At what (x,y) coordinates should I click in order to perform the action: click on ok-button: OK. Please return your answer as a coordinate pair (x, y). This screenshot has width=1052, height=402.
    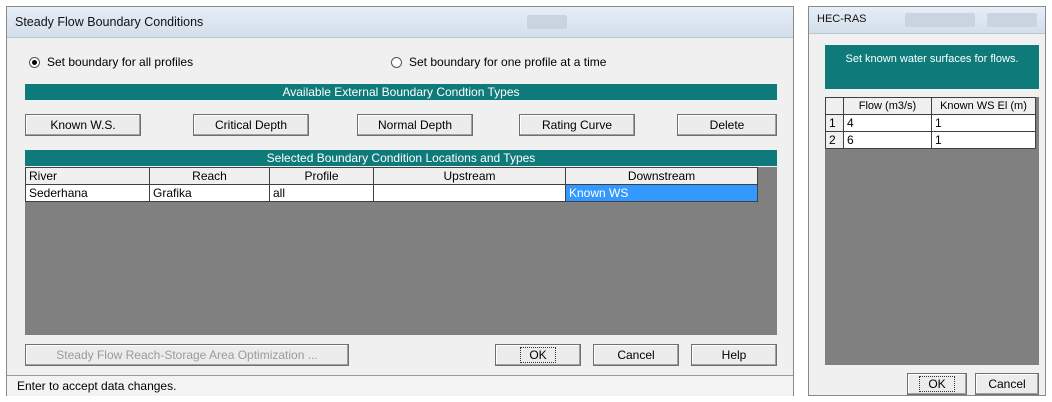
    Looking at the image, I should click on (538, 355).